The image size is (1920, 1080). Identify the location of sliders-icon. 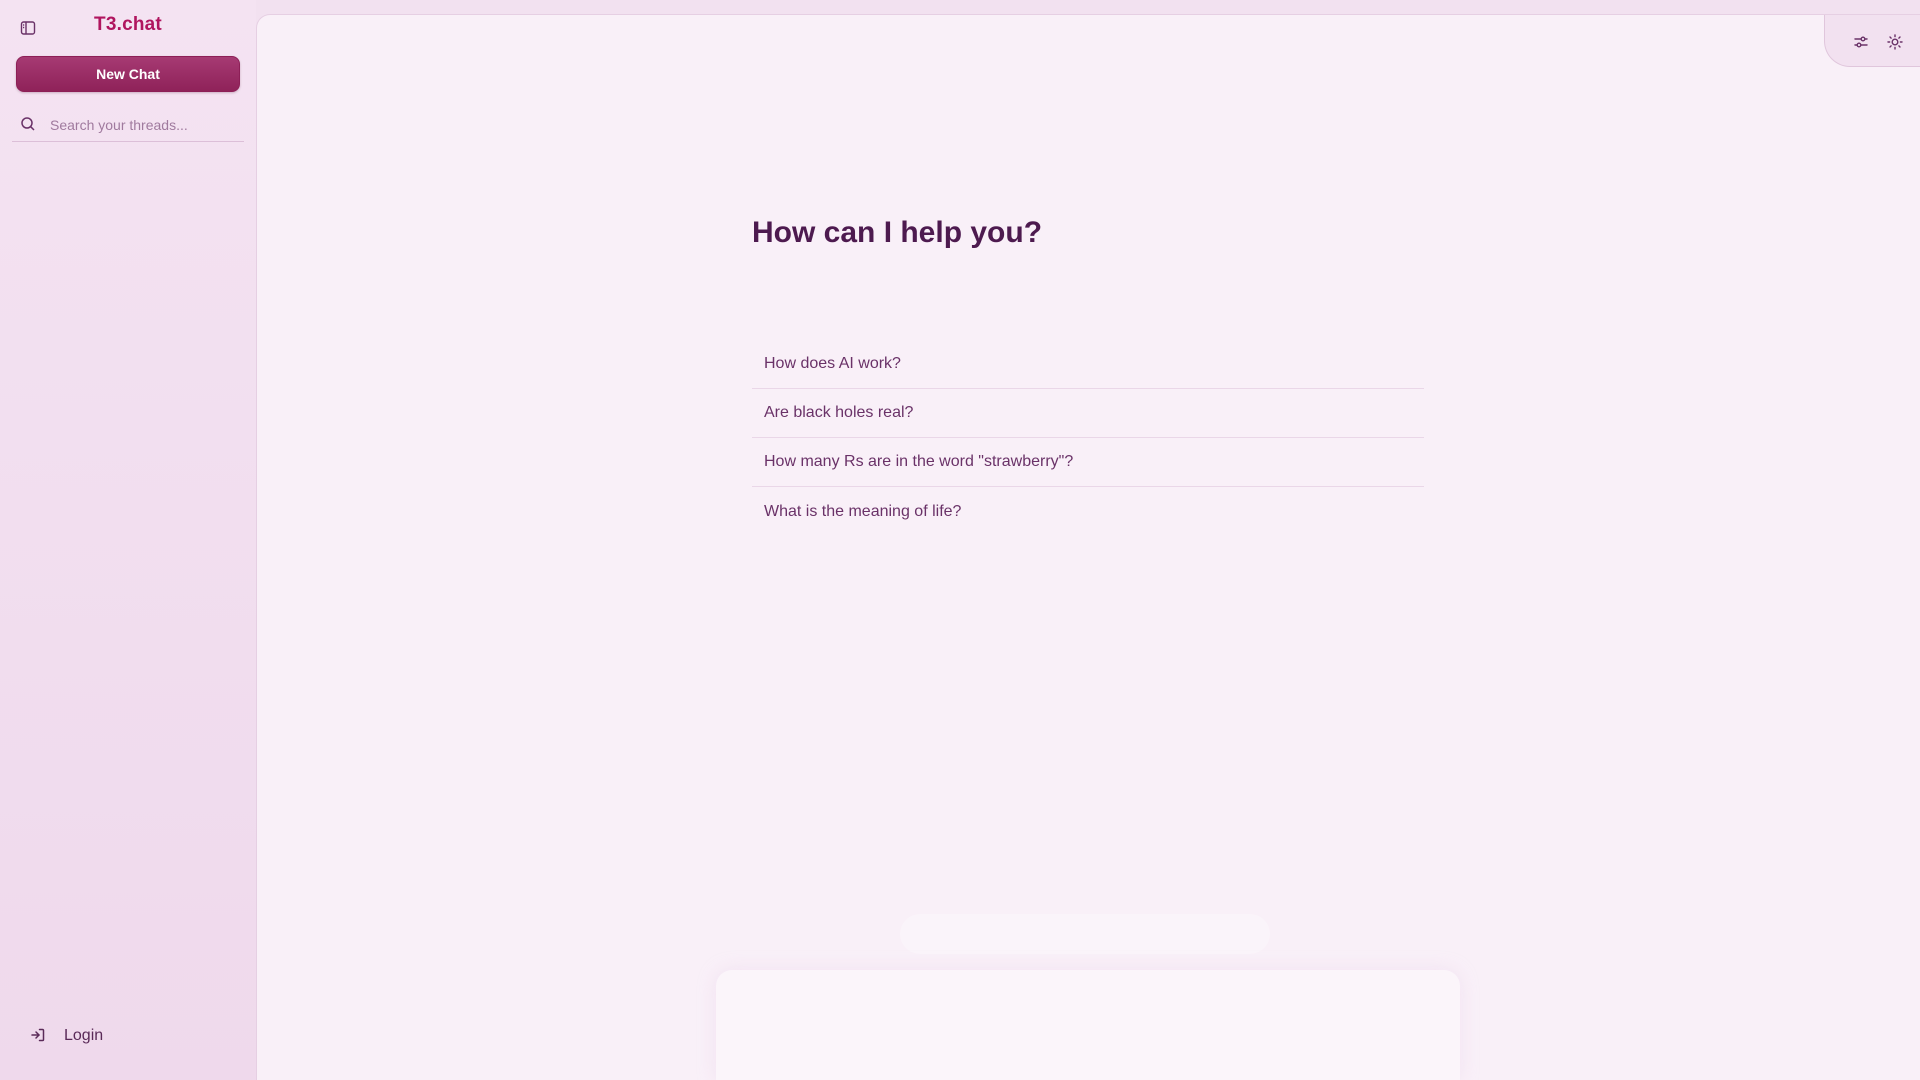
(1861, 42).